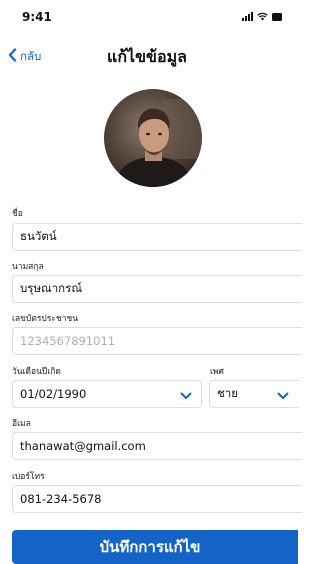 Image resolution: width=320 pixels, height=564 pixels. I want to click on email-value: thanawat@gmail.com, so click(83, 446).